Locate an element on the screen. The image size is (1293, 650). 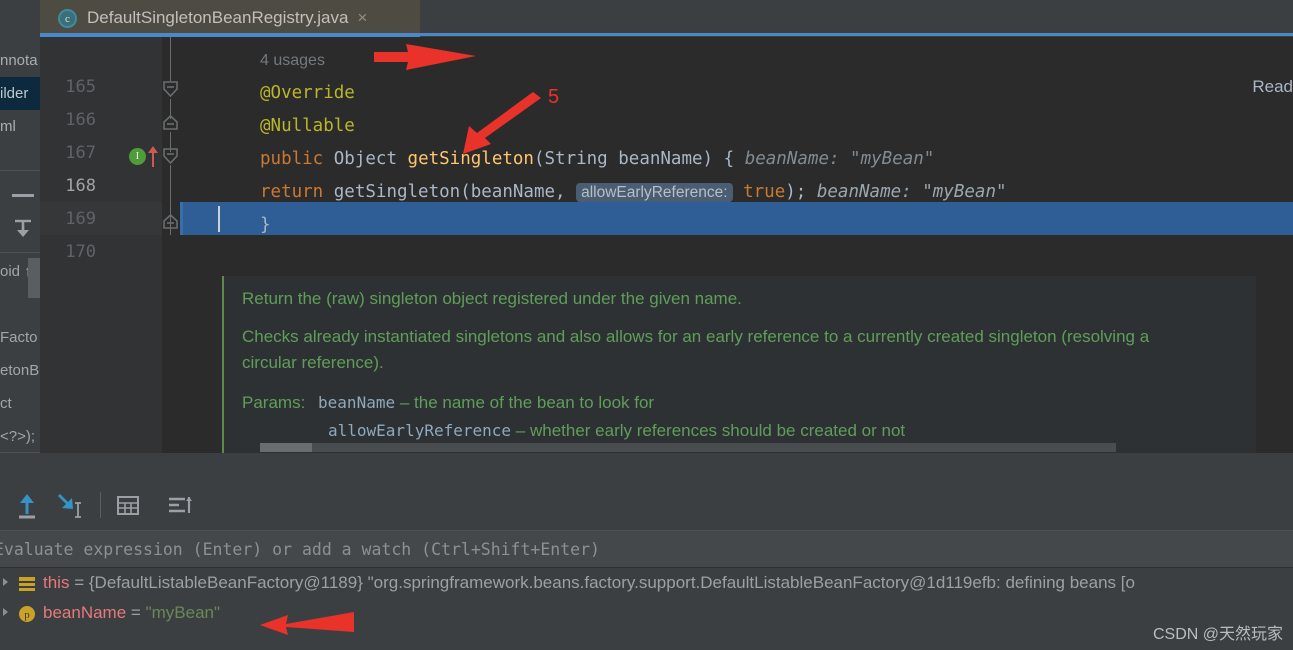
annotation-arrow-method is located at coordinates (502, 123).